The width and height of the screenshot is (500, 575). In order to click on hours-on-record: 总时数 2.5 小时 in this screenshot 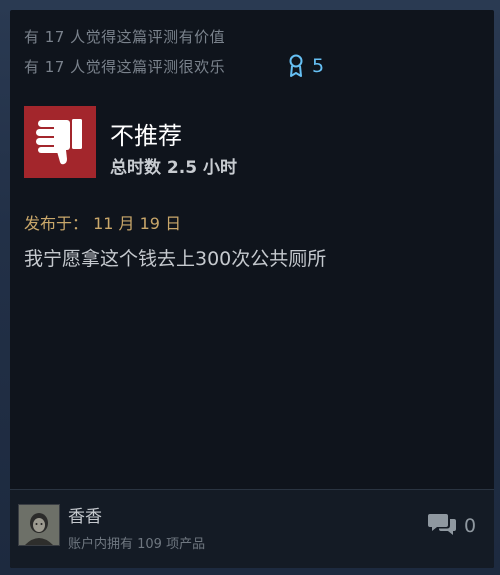, I will do `click(173, 168)`.